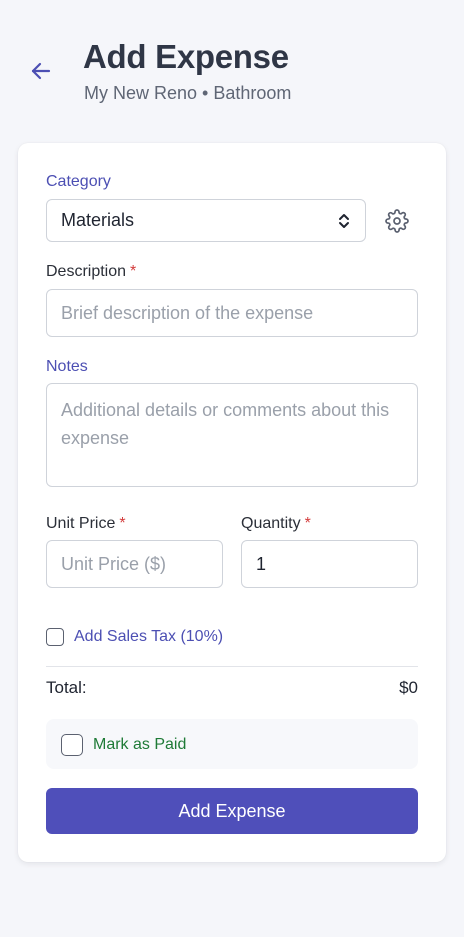 Image resolution: width=464 pixels, height=937 pixels. I want to click on arrow-left-icon, so click(41, 71).